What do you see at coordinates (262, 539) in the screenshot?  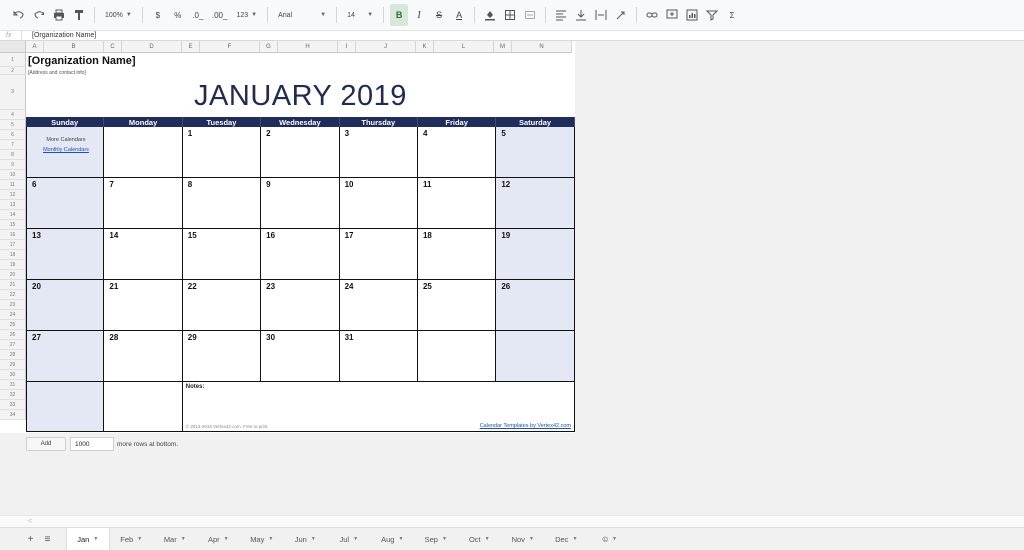 I see `sheet-tab-may: May ▼` at bounding box center [262, 539].